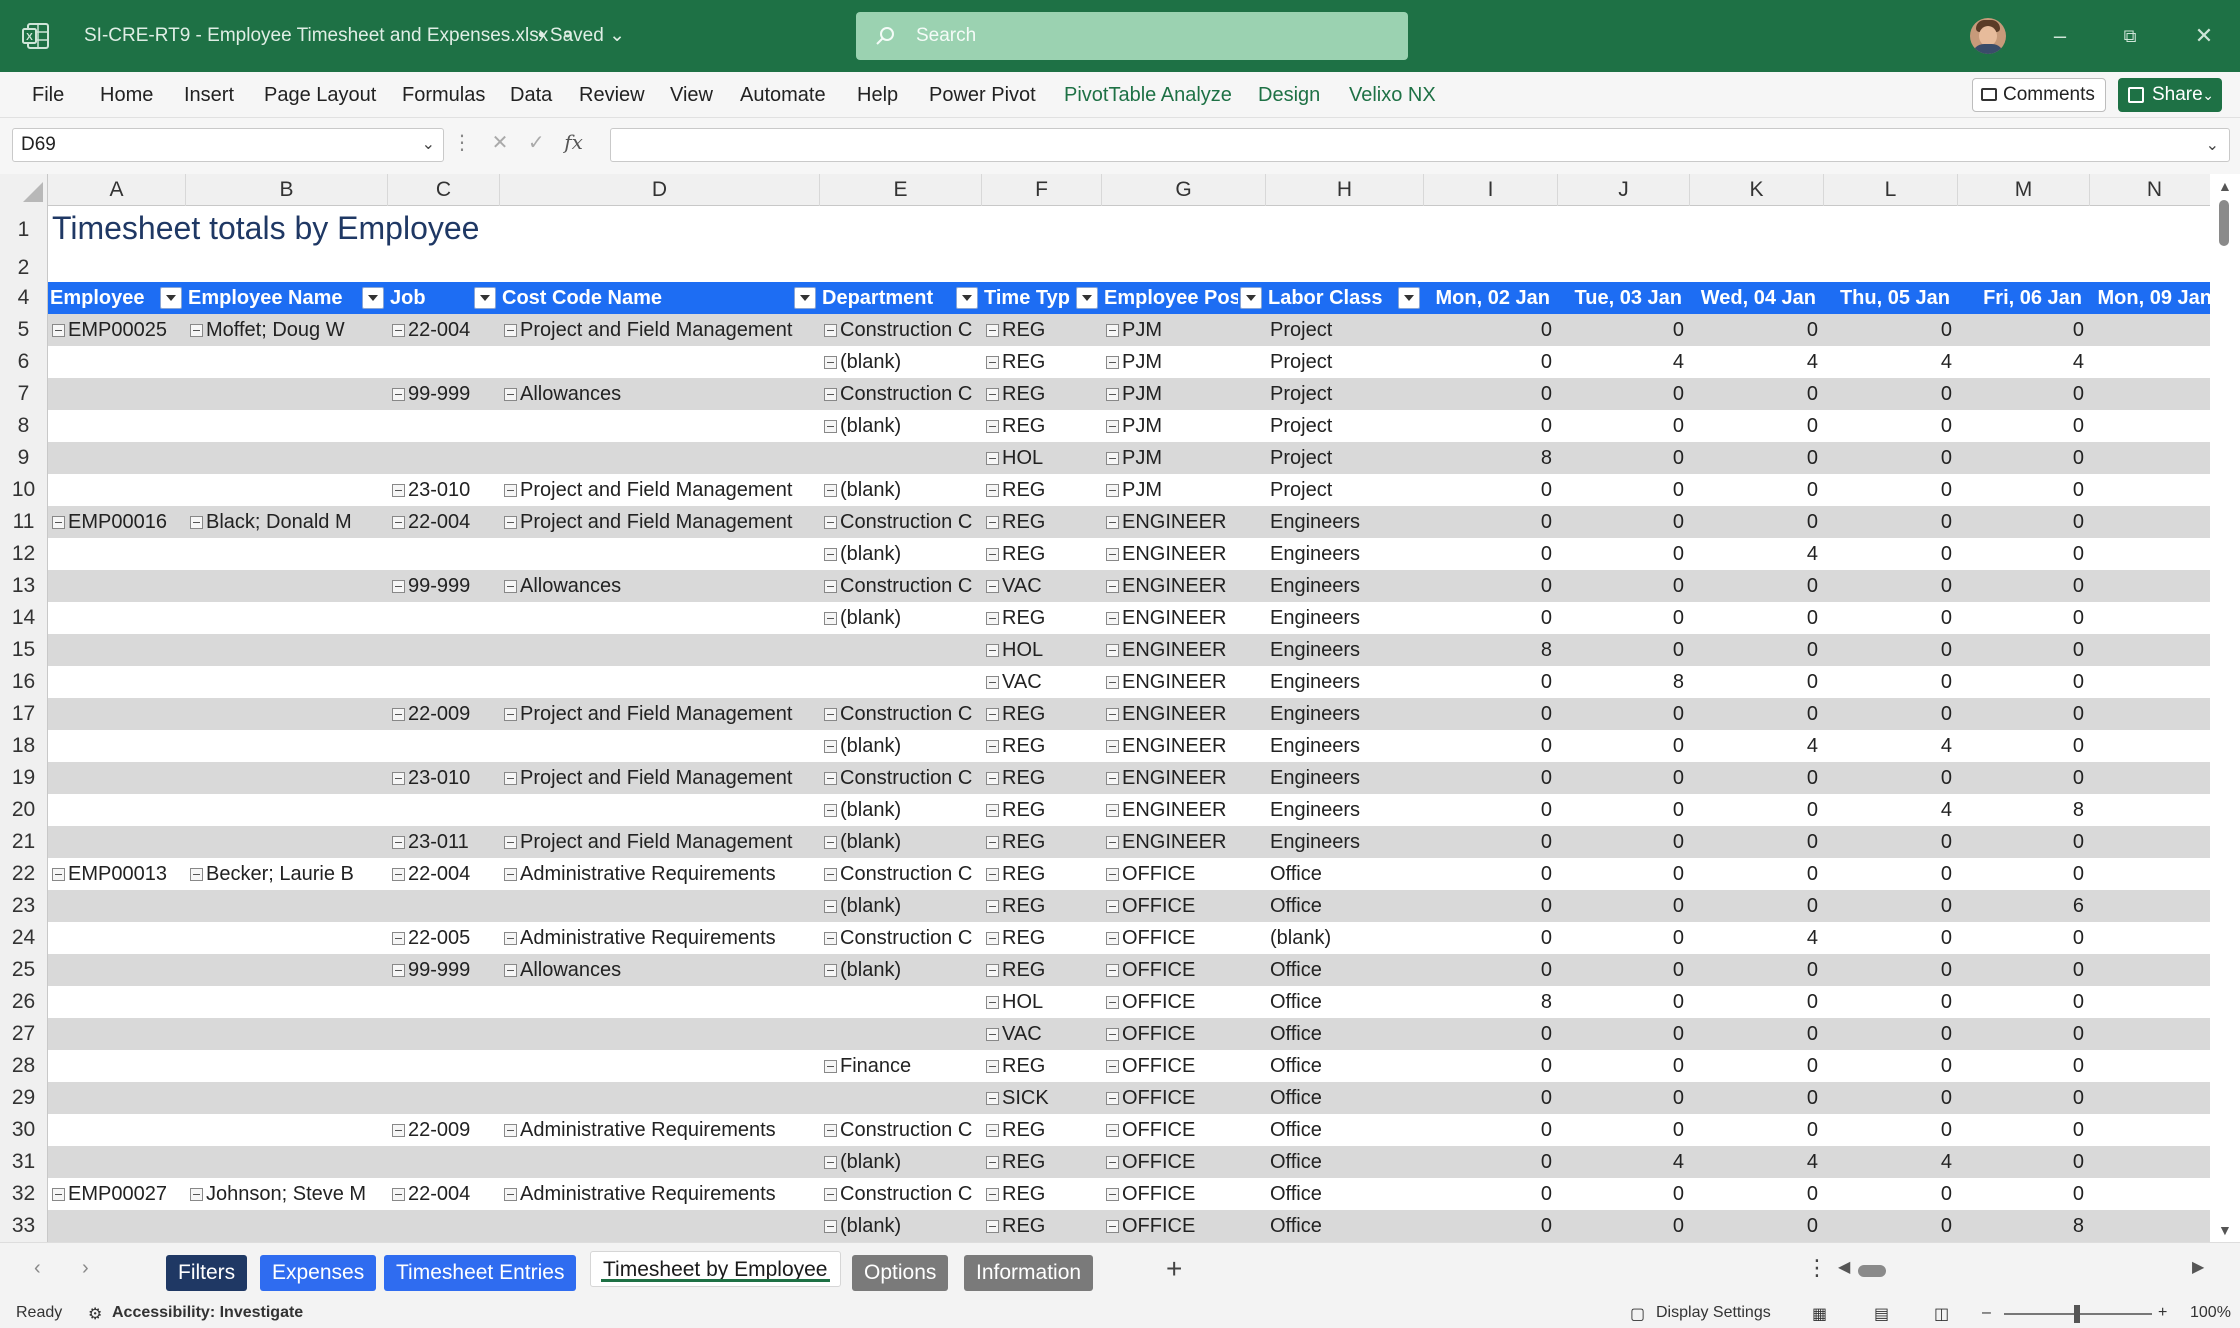 The height and width of the screenshot is (1328, 2240). What do you see at coordinates (24, 1066) in the screenshot?
I see `row-header: 28` at bounding box center [24, 1066].